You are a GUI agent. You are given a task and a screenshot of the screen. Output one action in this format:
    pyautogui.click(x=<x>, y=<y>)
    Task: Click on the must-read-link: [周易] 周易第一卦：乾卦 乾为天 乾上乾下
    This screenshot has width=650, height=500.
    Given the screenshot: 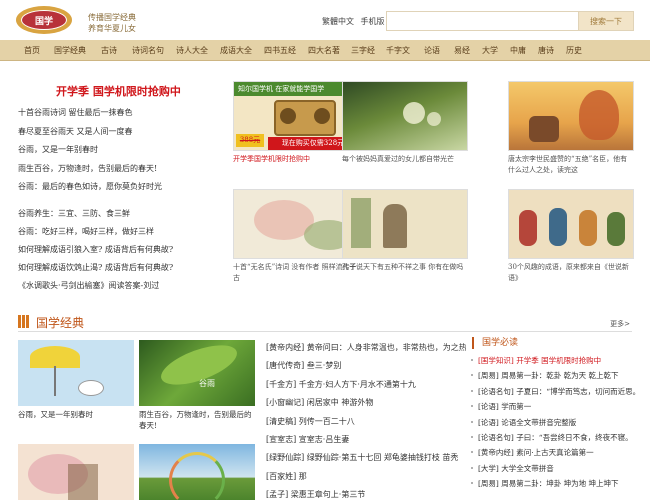 What is the action you would take?
    pyautogui.click(x=555, y=377)
    